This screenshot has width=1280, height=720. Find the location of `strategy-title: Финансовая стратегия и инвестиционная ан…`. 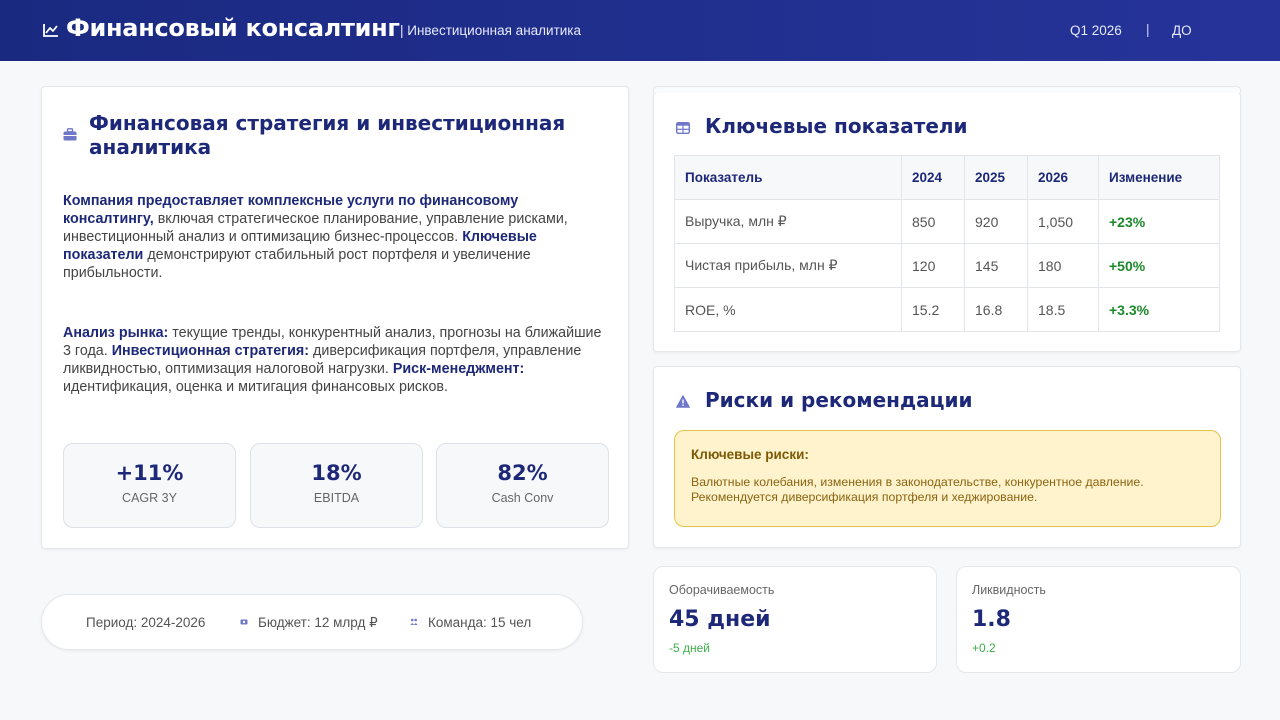

strategy-title: Финансовая стратегия и инвестиционная ан… is located at coordinates (327, 135).